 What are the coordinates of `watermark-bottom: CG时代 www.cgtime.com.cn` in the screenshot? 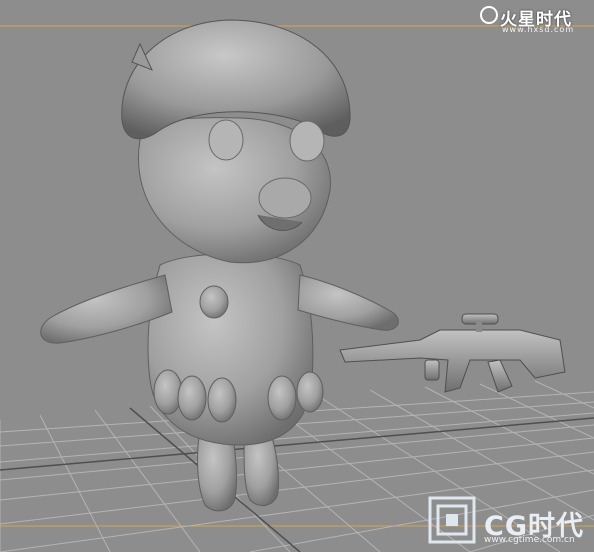 It's located at (509, 522).